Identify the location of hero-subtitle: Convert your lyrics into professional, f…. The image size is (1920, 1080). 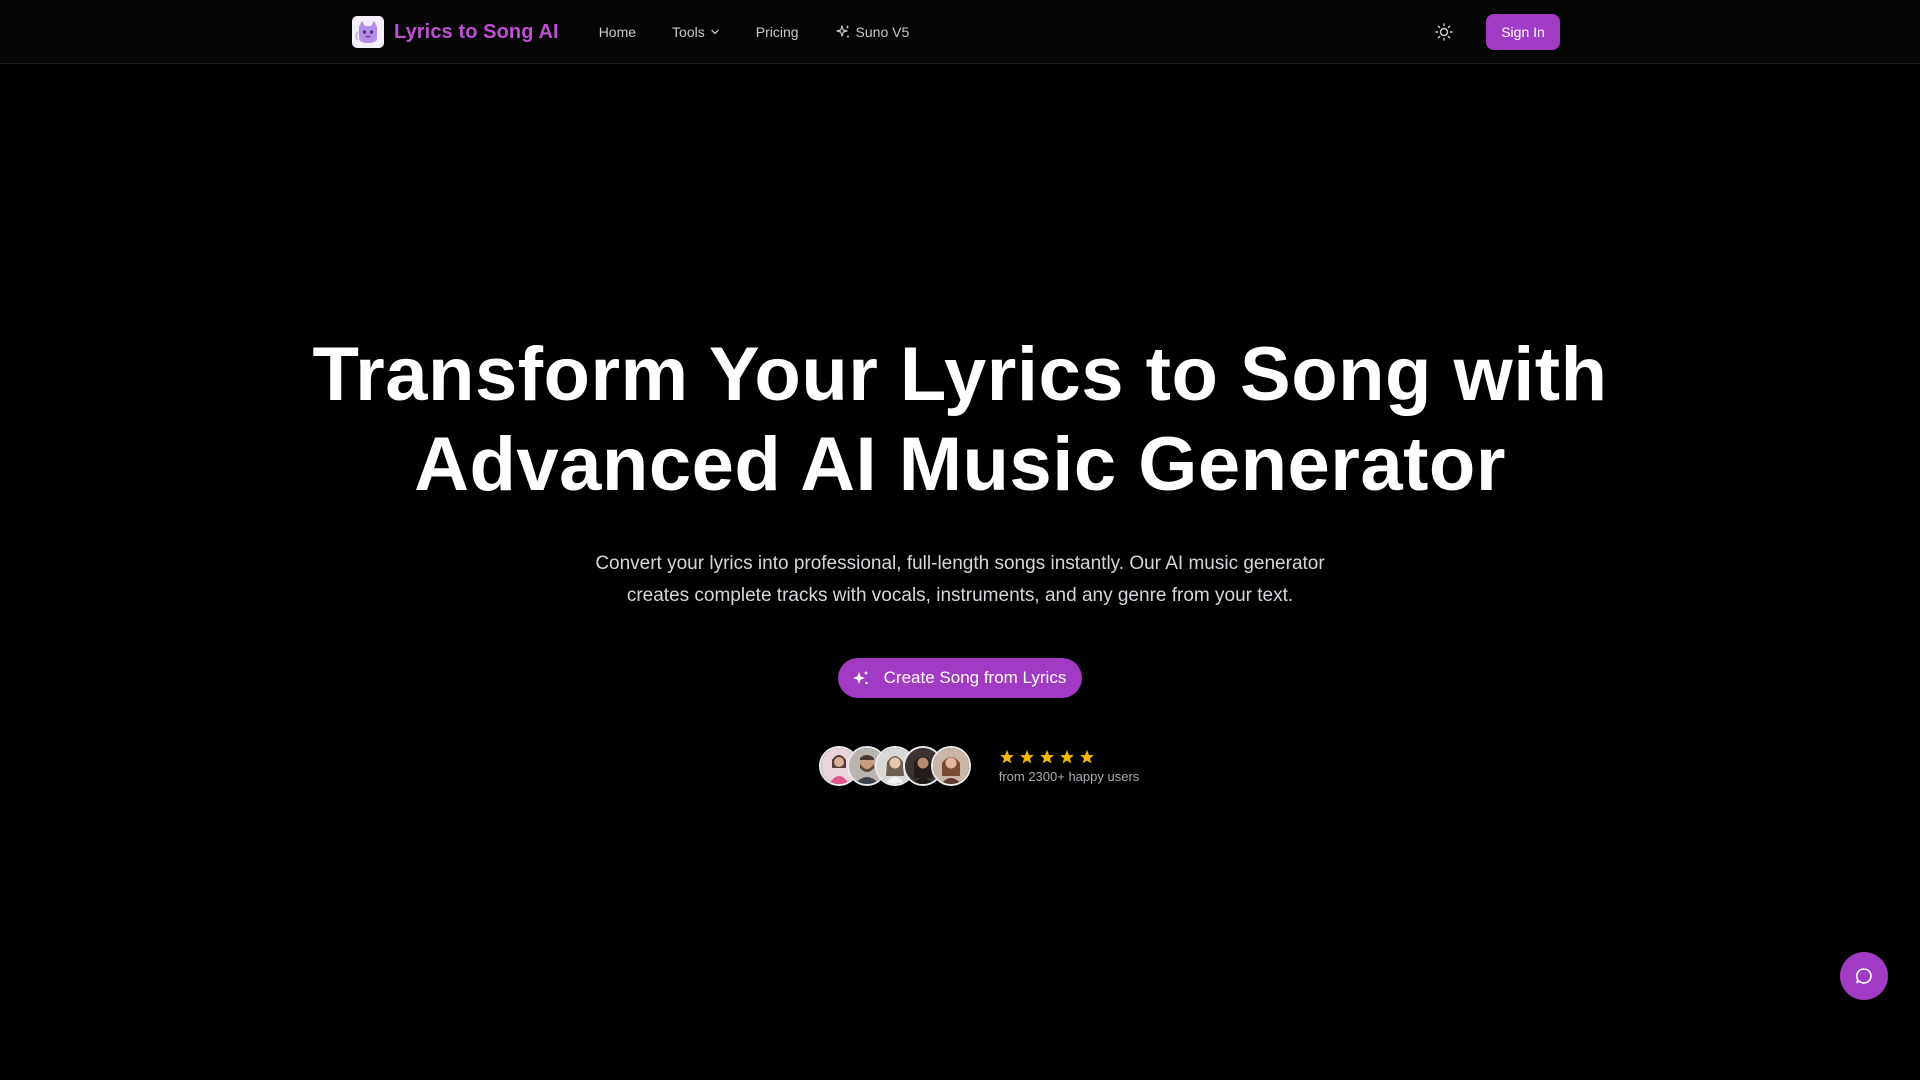
(960, 579).